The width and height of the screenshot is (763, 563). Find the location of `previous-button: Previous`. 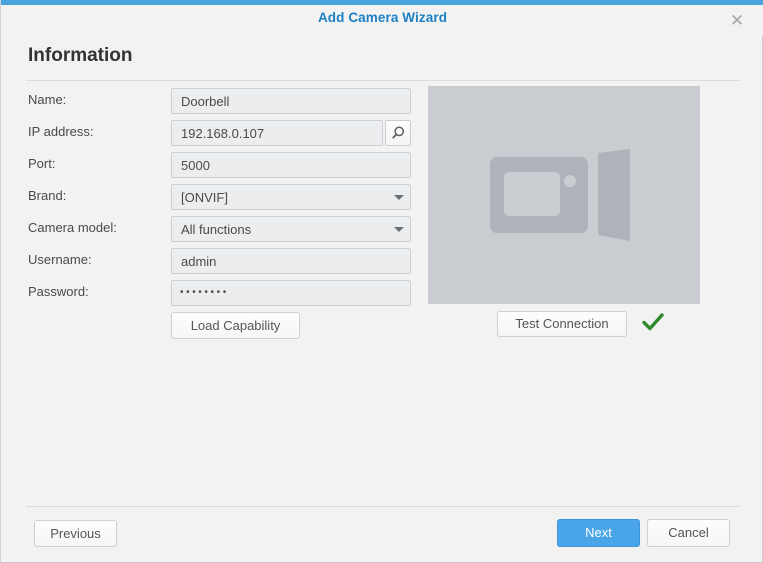

previous-button: Previous is located at coordinates (75, 533).